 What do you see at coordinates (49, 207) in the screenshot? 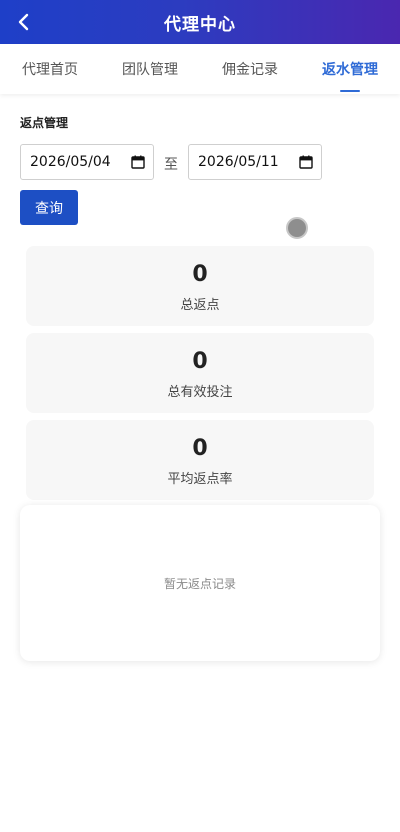
I see `query-button: 查询` at bounding box center [49, 207].